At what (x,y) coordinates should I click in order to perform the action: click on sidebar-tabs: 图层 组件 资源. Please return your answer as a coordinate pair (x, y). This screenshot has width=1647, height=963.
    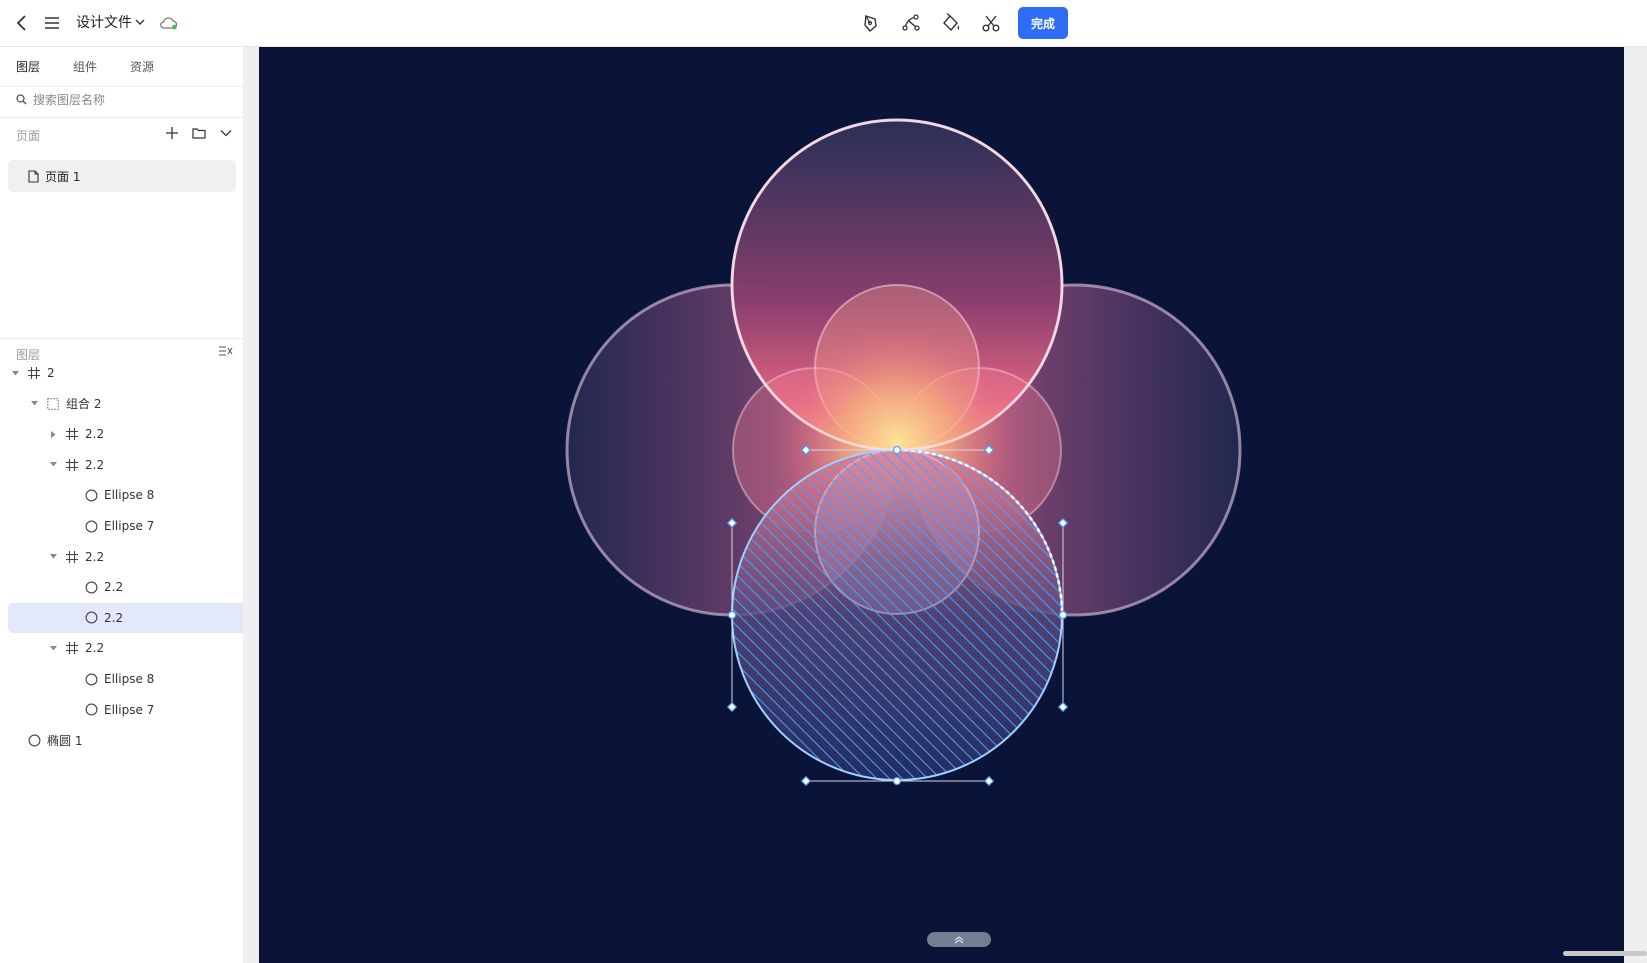
    Looking at the image, I should click on (85, 66).